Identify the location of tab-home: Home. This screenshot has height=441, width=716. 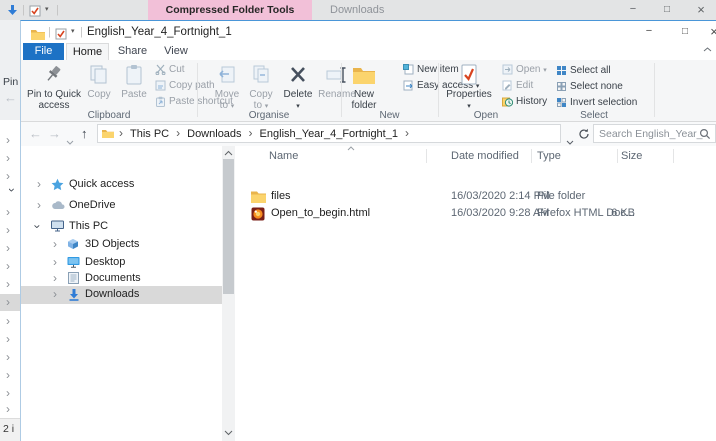
(87, 51).